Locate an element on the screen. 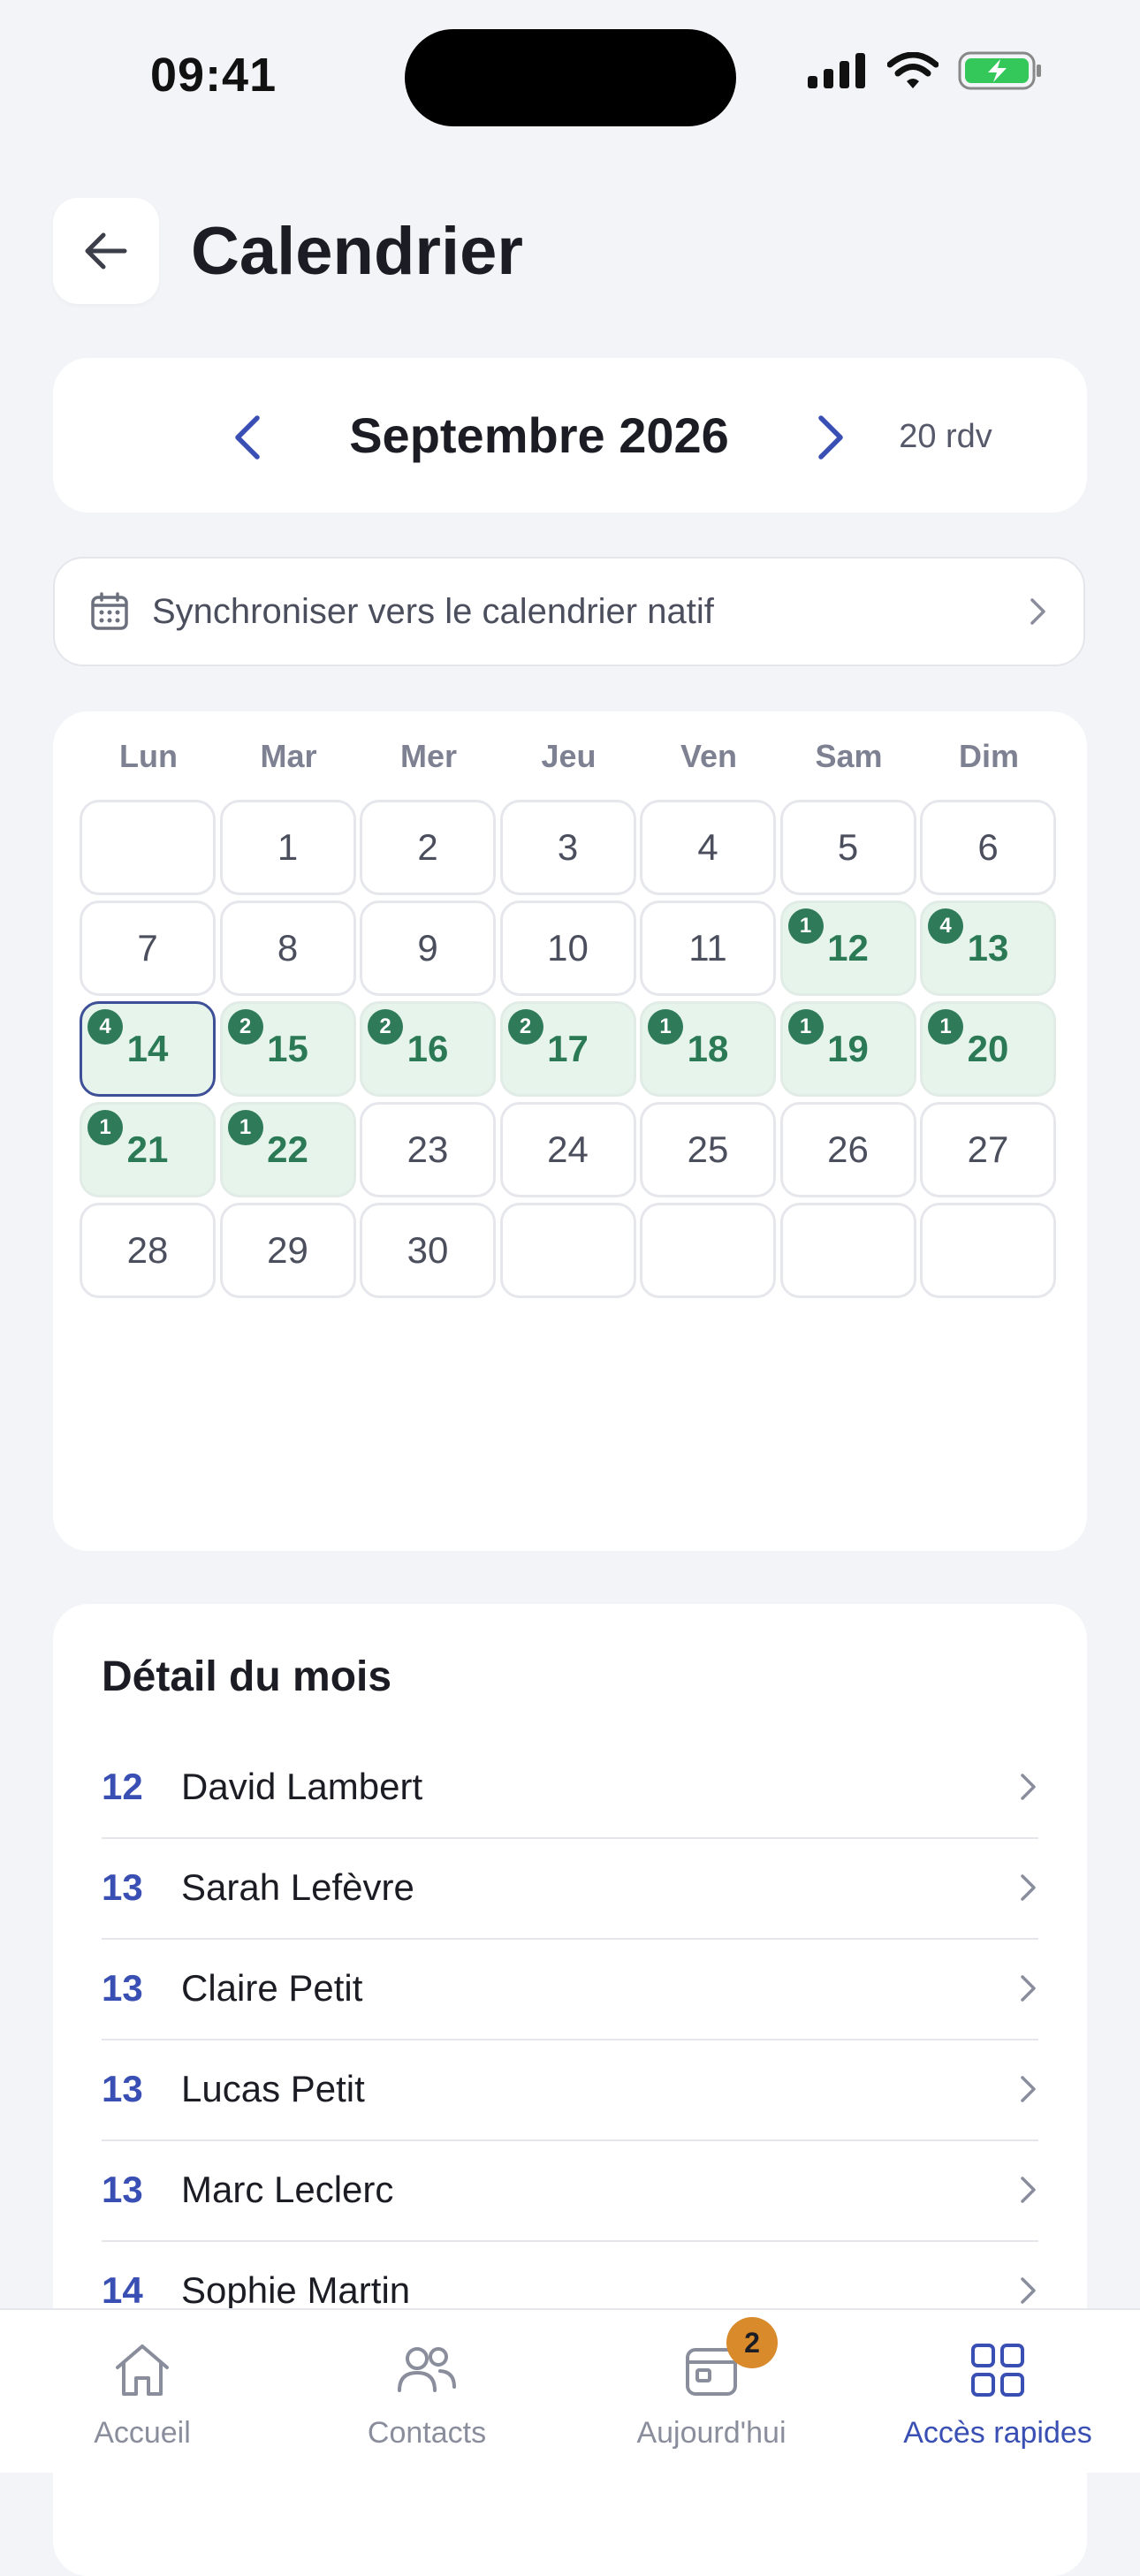 The height and width of the screenshot is (2576, 1140). day-cell: 1 22 is located at coordinates (287, 1149).